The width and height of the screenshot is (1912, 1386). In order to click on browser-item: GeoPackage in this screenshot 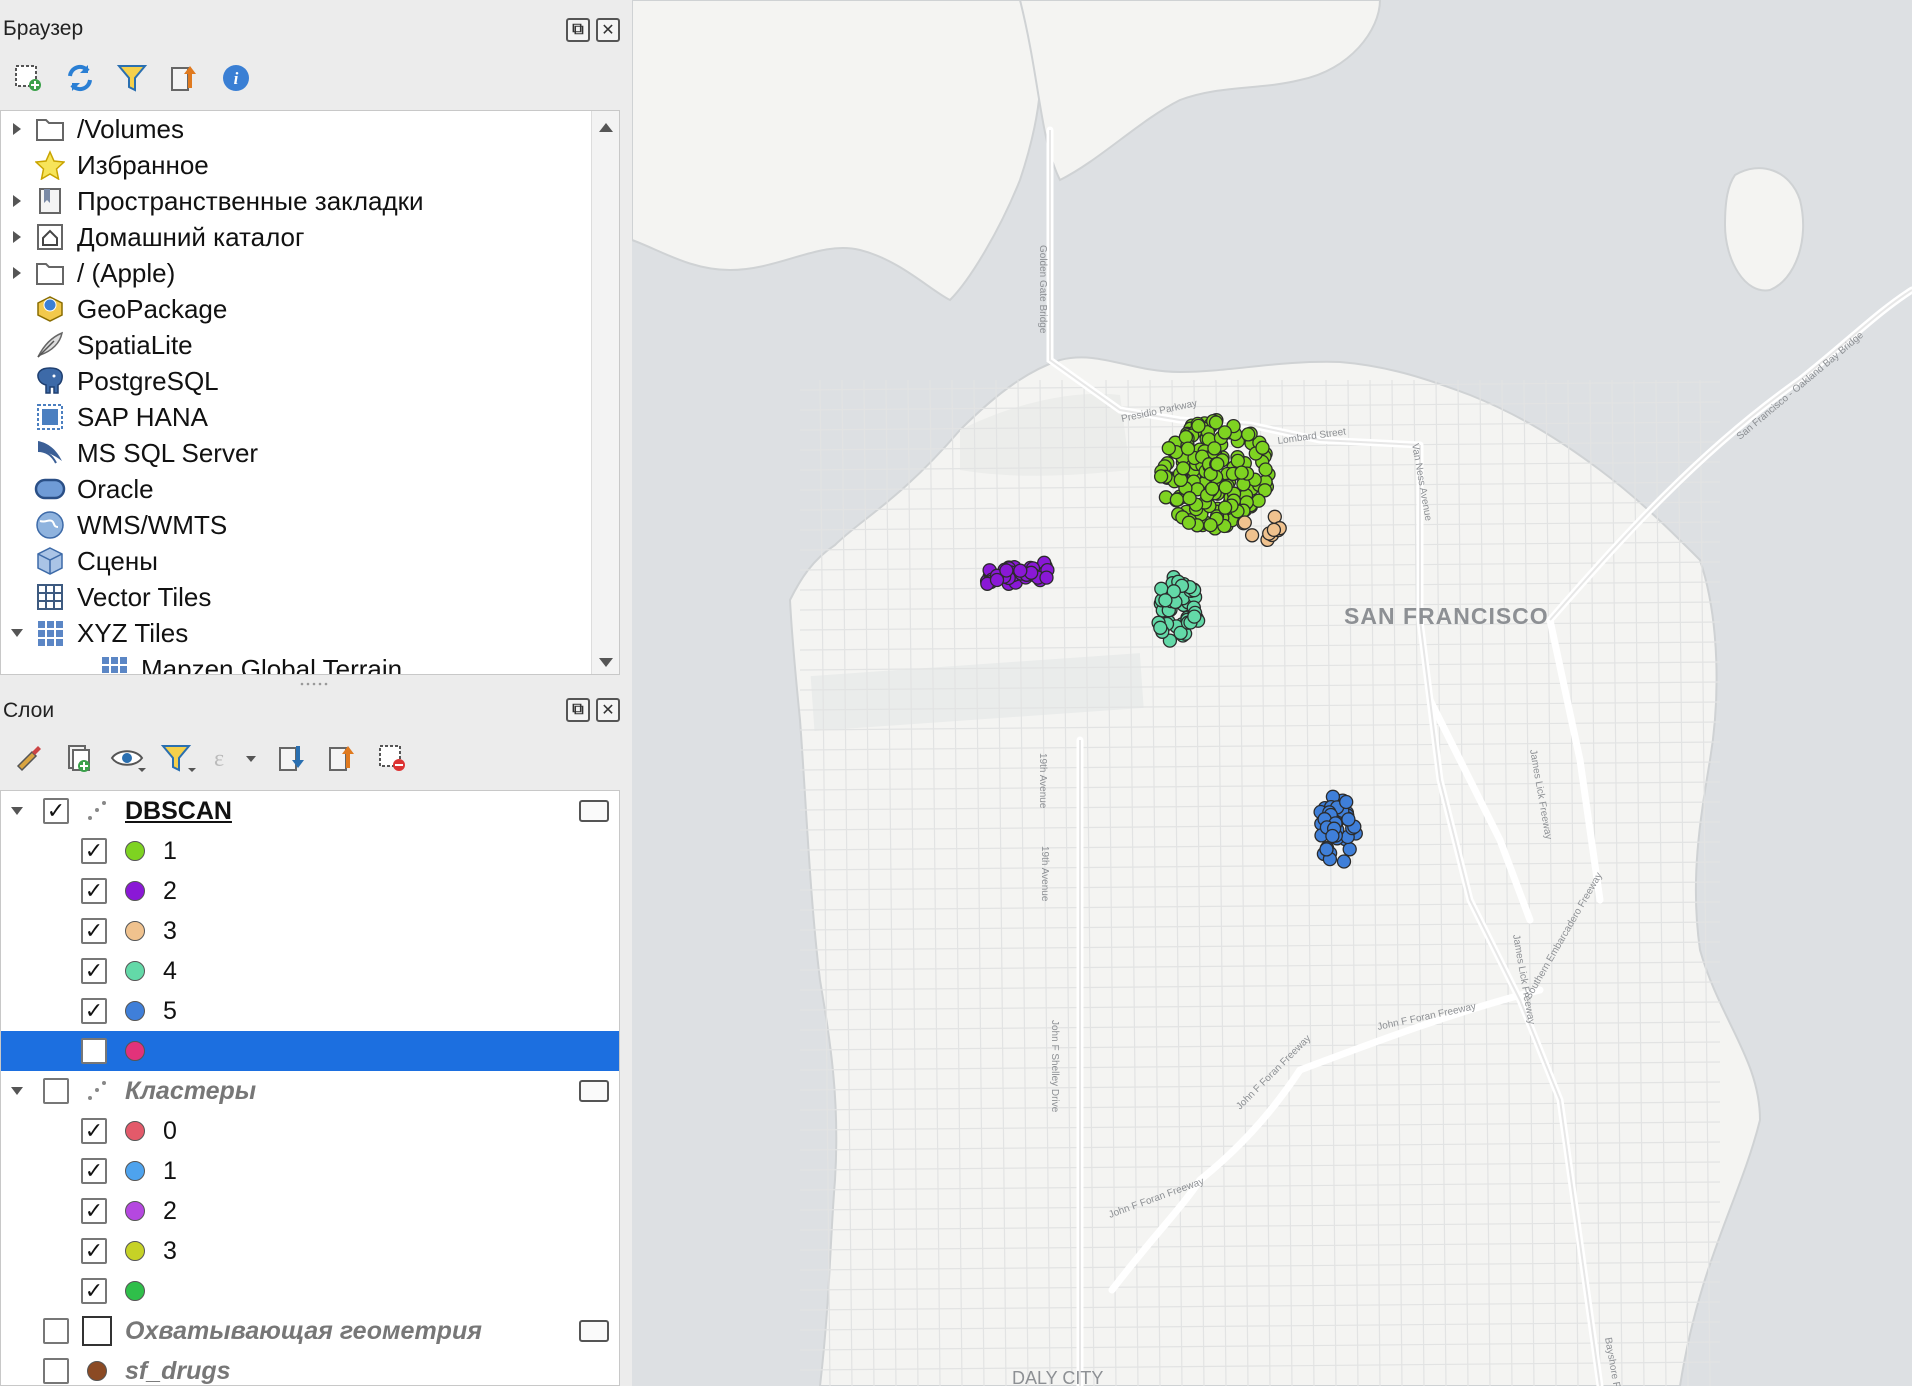, I will do `click(114, 309)`.